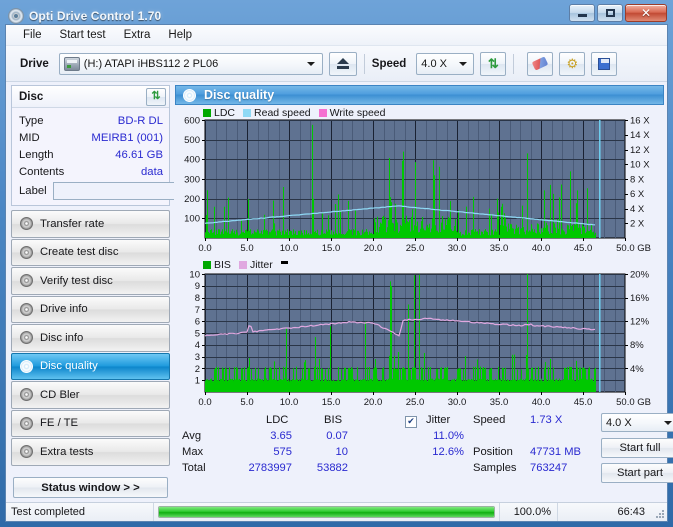 The height and width of the screenshot is (527, 673). I want to click on elapsed-time: 66:43, so click(631, 512).